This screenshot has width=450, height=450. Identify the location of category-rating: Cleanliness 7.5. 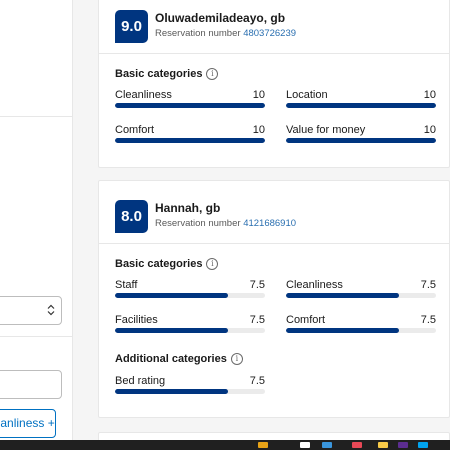
(361, 289).